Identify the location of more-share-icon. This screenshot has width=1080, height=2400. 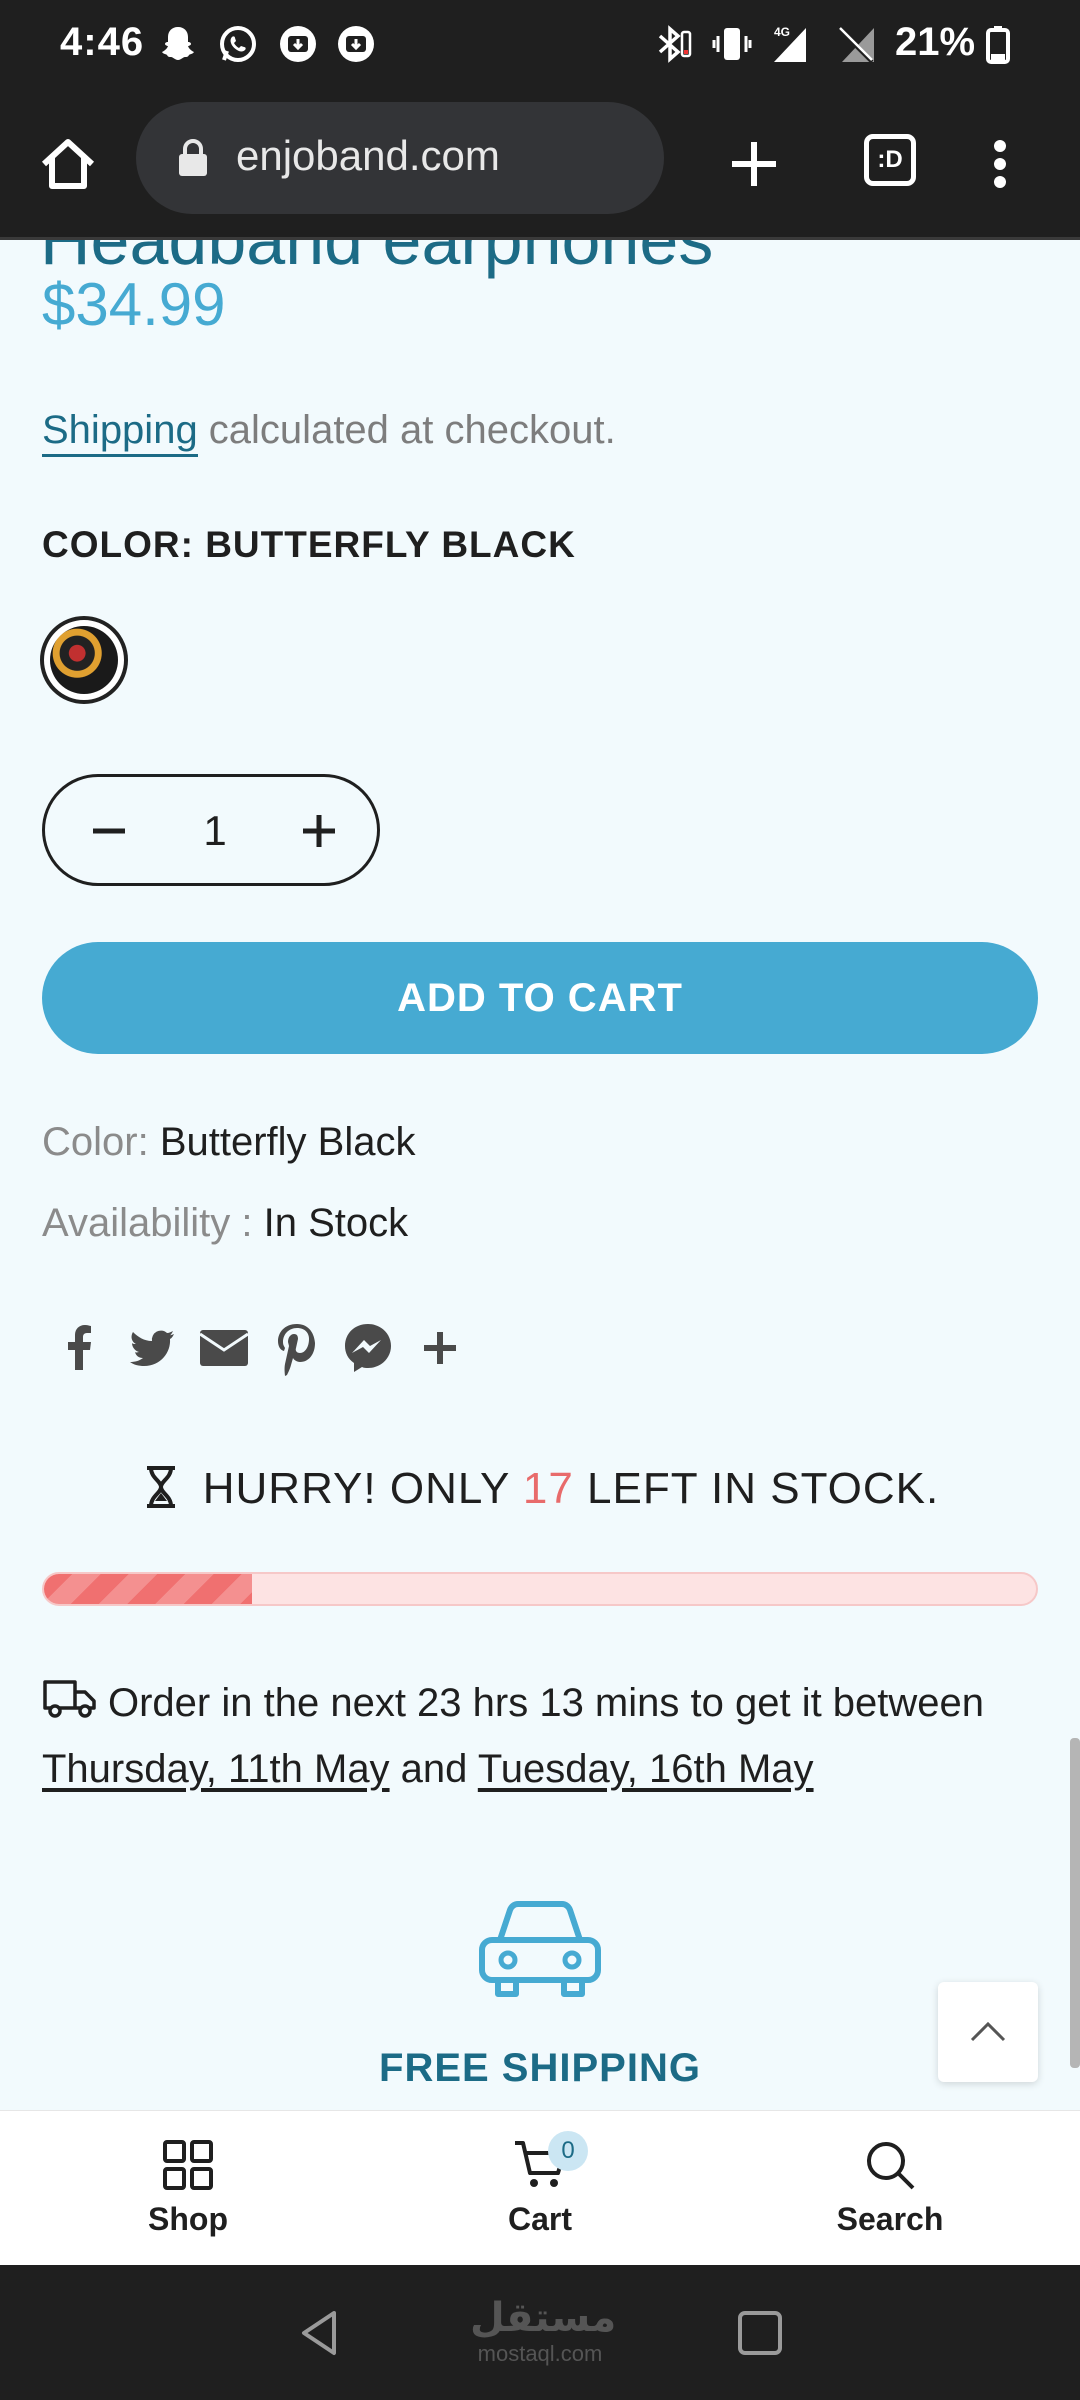
(440, 1348).